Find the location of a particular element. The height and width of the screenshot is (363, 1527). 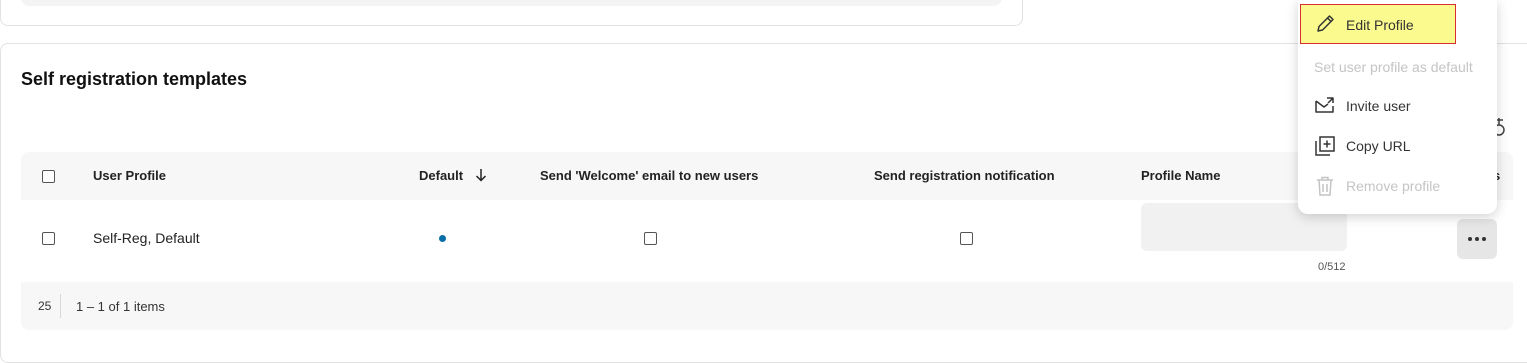

row-checkbox is located at coordinates (48, 238).